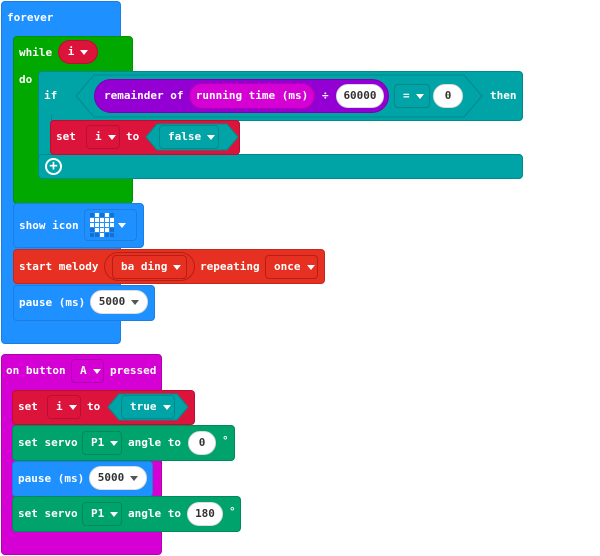 The image size is (600, 556). What do you see at coordinates (30, 17) in the screenshot?
I see `forever-label: forever` at bounding box center [30, 17].